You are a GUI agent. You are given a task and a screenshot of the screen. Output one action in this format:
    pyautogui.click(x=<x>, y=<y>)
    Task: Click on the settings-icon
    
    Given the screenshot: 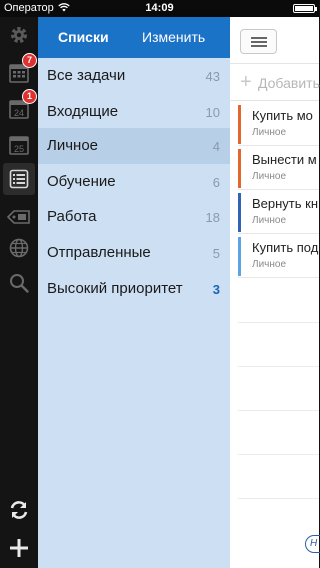 What is the action you would take?
    pyautogui.click(x=19, y=35)
    